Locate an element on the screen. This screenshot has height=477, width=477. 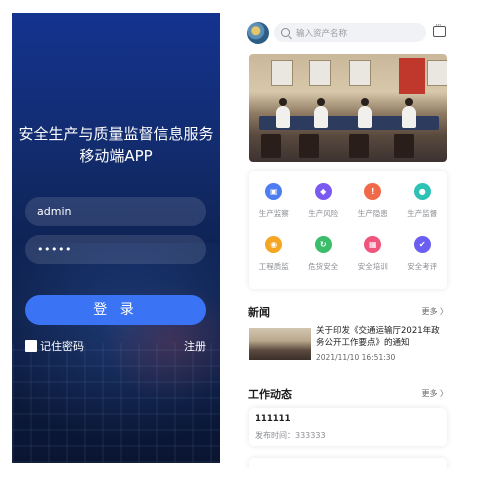
work-more-link: 更多 〉 is located at coordinates (434, 393).